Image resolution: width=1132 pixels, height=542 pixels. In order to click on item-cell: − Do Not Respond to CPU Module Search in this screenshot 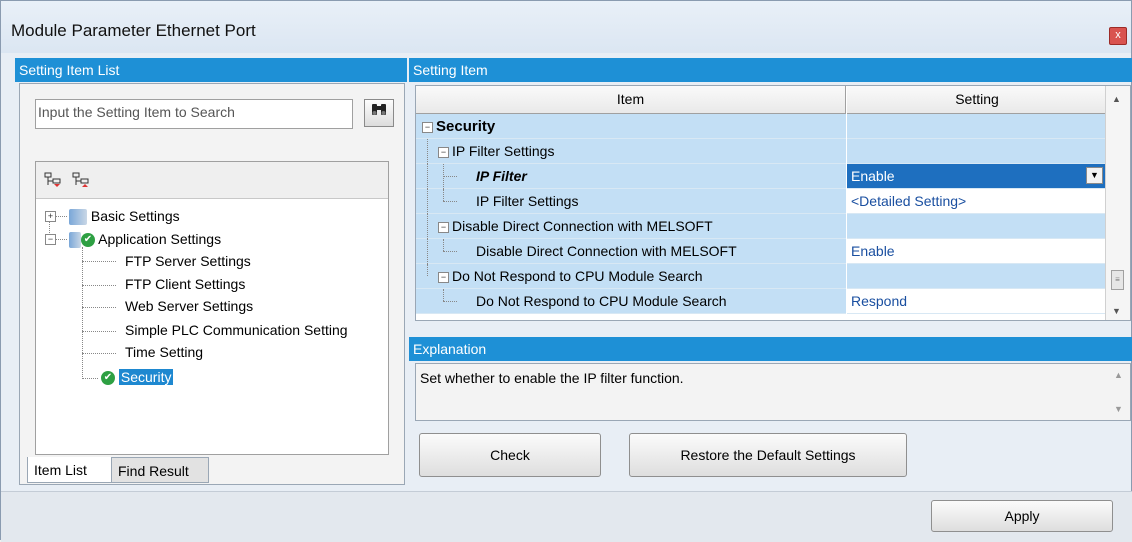, I will do `click(631, 276)`.